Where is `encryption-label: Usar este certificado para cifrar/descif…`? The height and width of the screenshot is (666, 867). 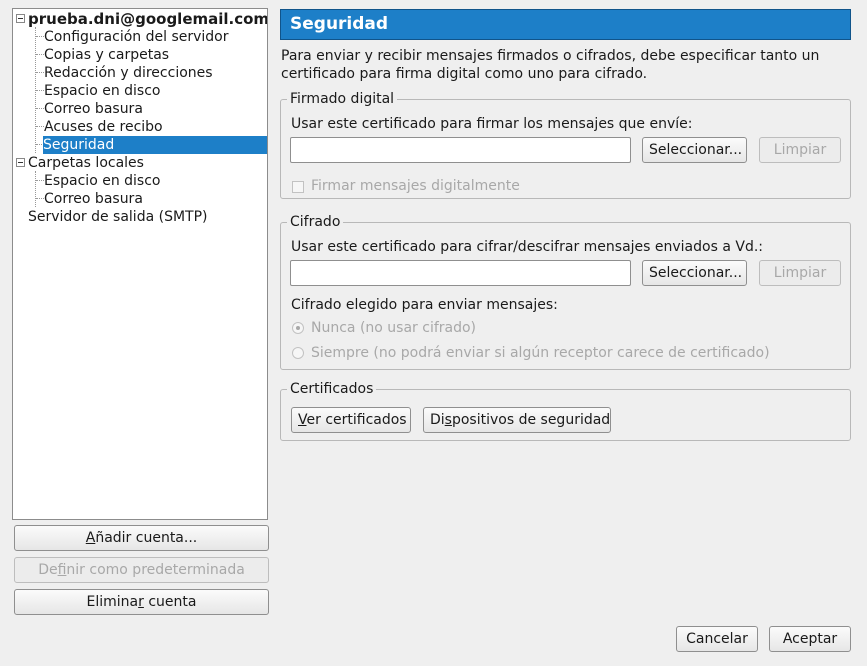 encryption-label: Usar este certificado para cifrar/descif… is located at coordinates (527, 247).